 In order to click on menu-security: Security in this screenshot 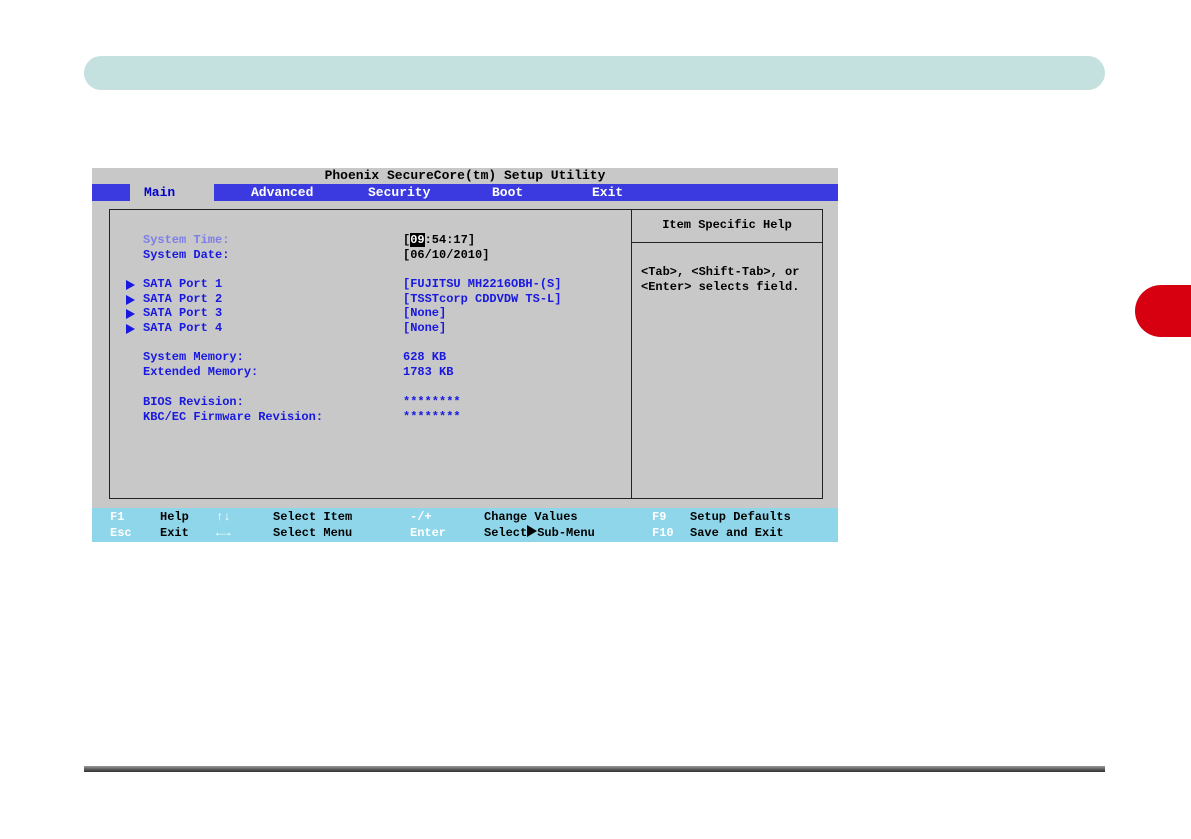, I will do `click(399, 192)`.